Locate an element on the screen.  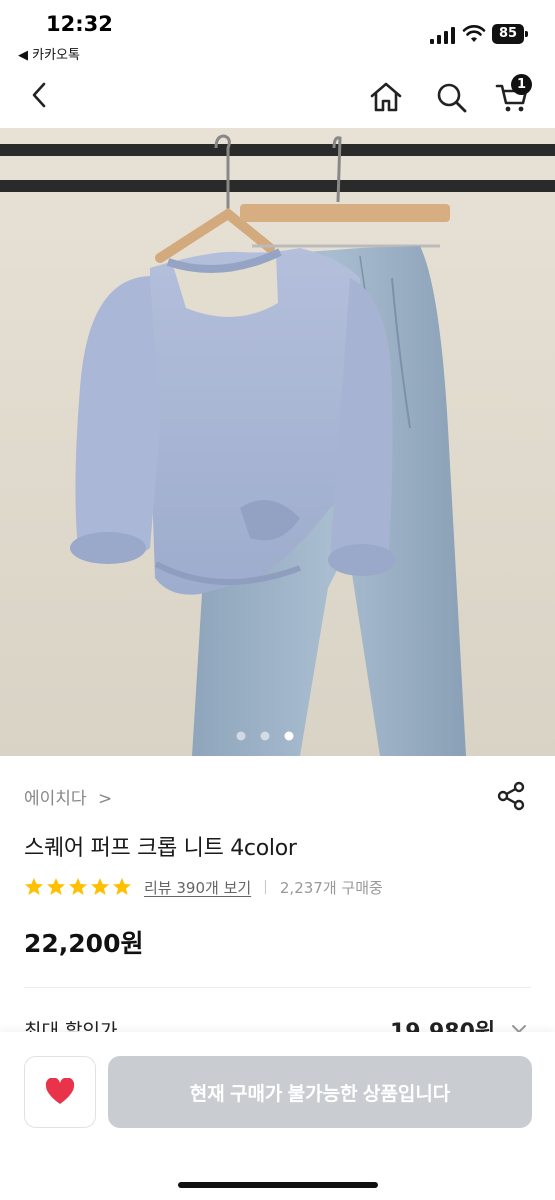
divider is located at coordinates (277, 987).